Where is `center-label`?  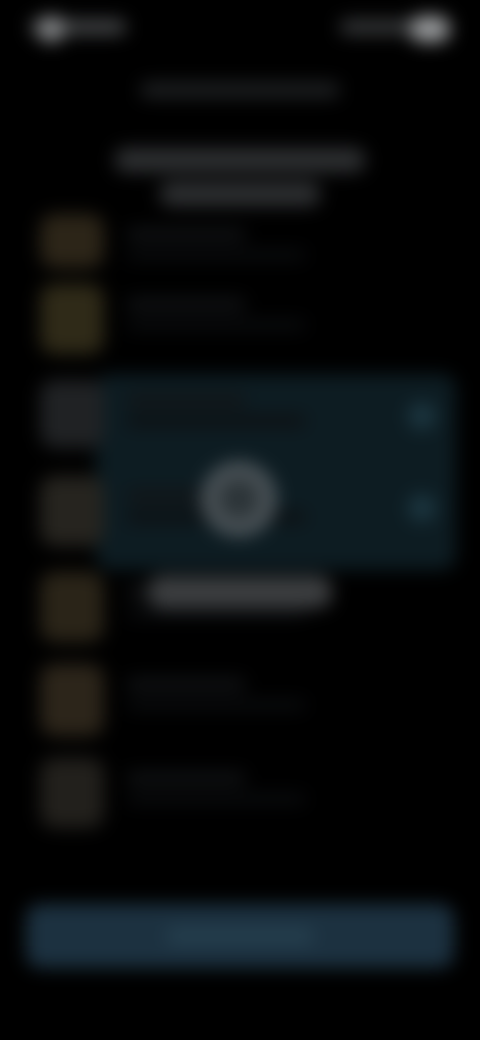 center-label is located at coordinates (240, 592).